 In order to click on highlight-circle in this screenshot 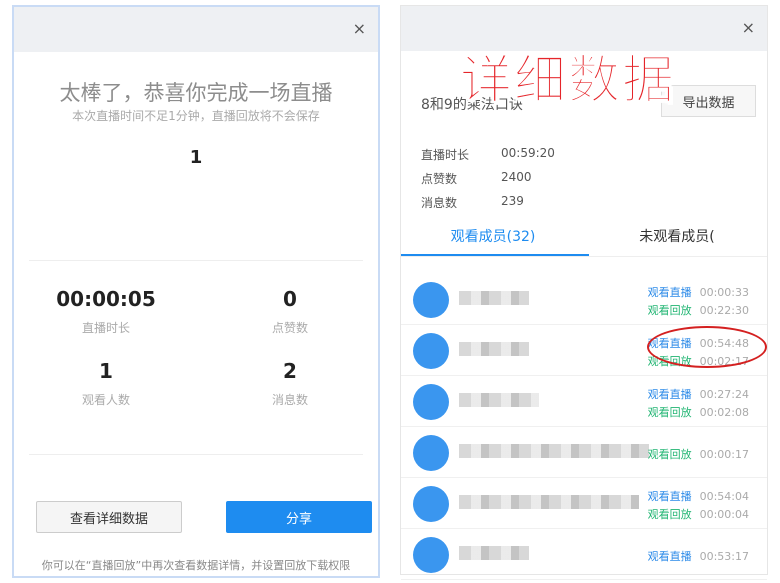, I will do `click(707, 347)`.